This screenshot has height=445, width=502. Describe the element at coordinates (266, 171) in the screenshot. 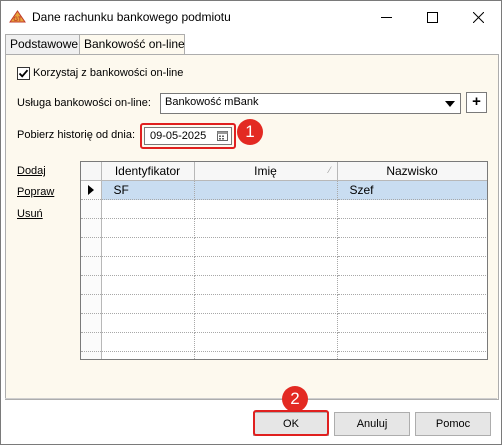

I see `column-header-imie: Imię ⁄` at that location.